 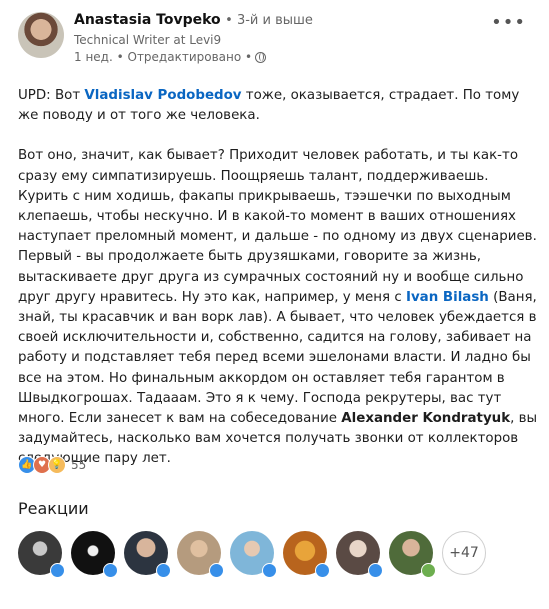 What do you see at coordinates (464, 553) in the screenshot?
I see `more-reactors-button: +47` at bounding box center [464, 553].